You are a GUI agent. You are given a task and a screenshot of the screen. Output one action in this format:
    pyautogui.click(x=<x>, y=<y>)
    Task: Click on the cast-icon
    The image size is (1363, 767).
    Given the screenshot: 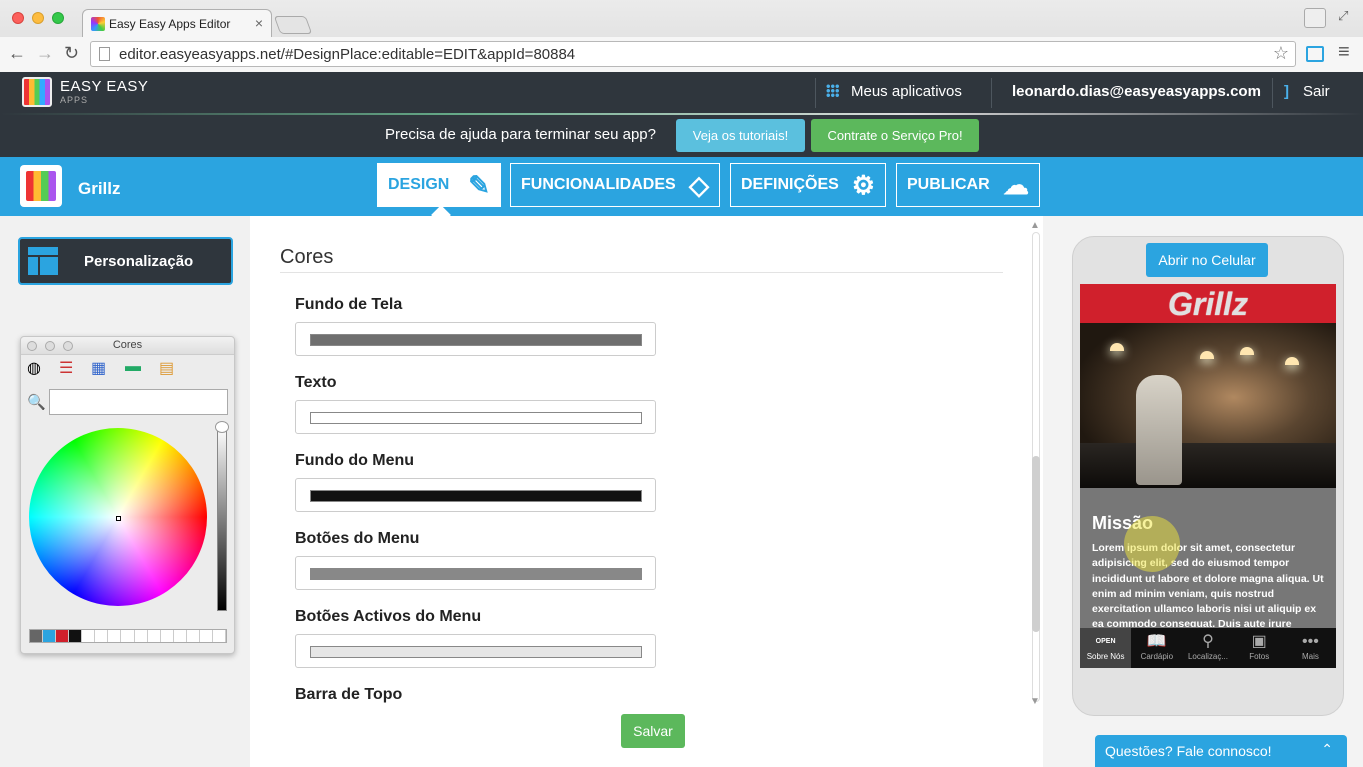 What is the action you would take?
    pyautogui.click(x=1315, y=54)
    